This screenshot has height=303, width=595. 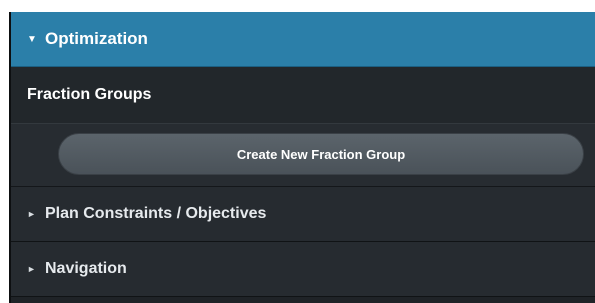 I want to click on create-new-fraction-group-button: Create New Fraction Group, so click(x=321, y=154).